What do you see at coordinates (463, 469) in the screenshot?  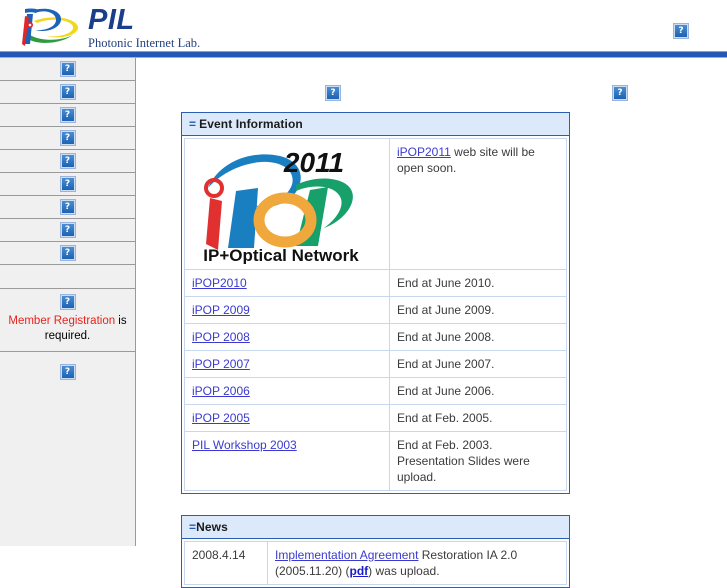 I see `event-note-line2: Presentation Slides were upload.` at bounding box center [463, 469].